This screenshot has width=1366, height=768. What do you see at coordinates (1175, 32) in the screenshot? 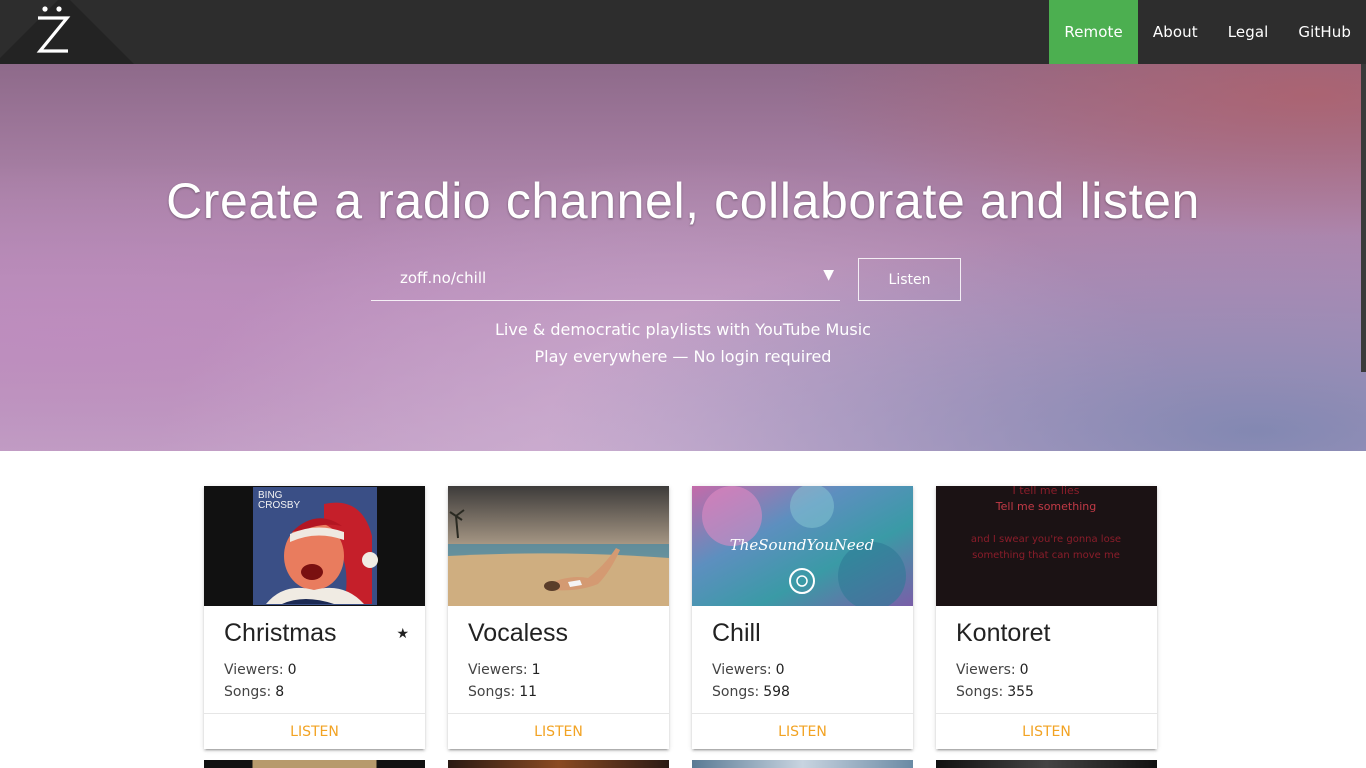
I see `nav-about: About` at bounding box center [1175, 32].